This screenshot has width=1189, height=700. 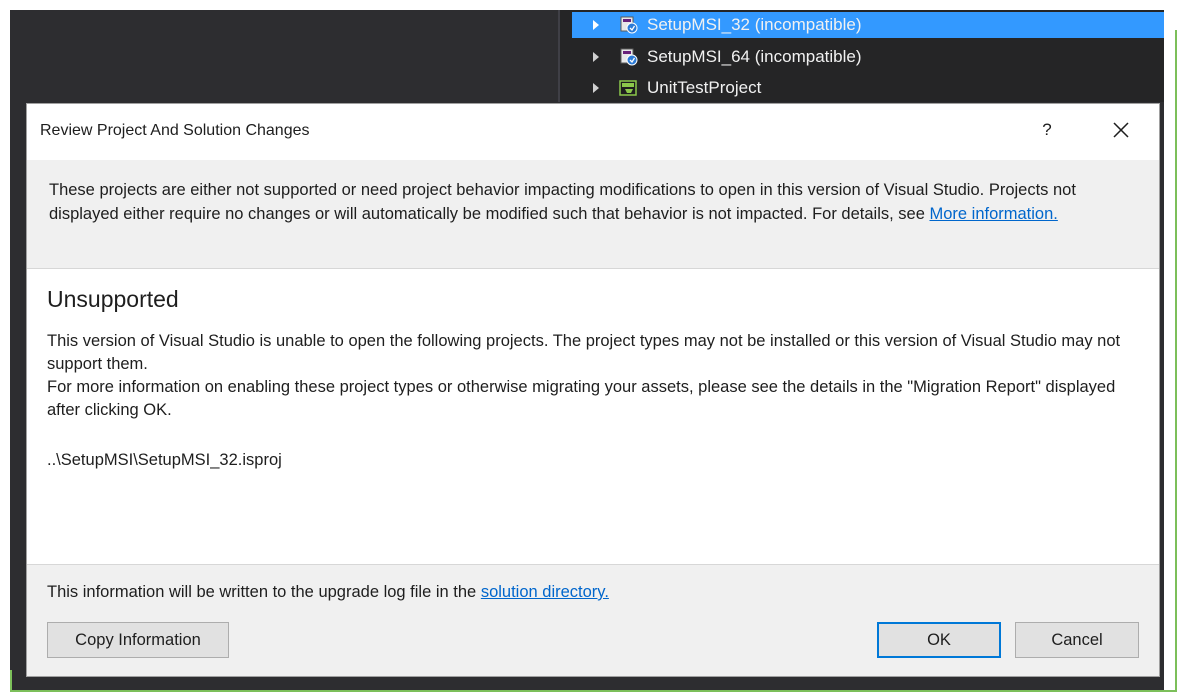 What do you see at coordinates (164, 460) in the screenshot?
I see `unsupported-project-path: ..\SetupMSI\SetupMSI_32.isproj` at bounding box center [164, 460].